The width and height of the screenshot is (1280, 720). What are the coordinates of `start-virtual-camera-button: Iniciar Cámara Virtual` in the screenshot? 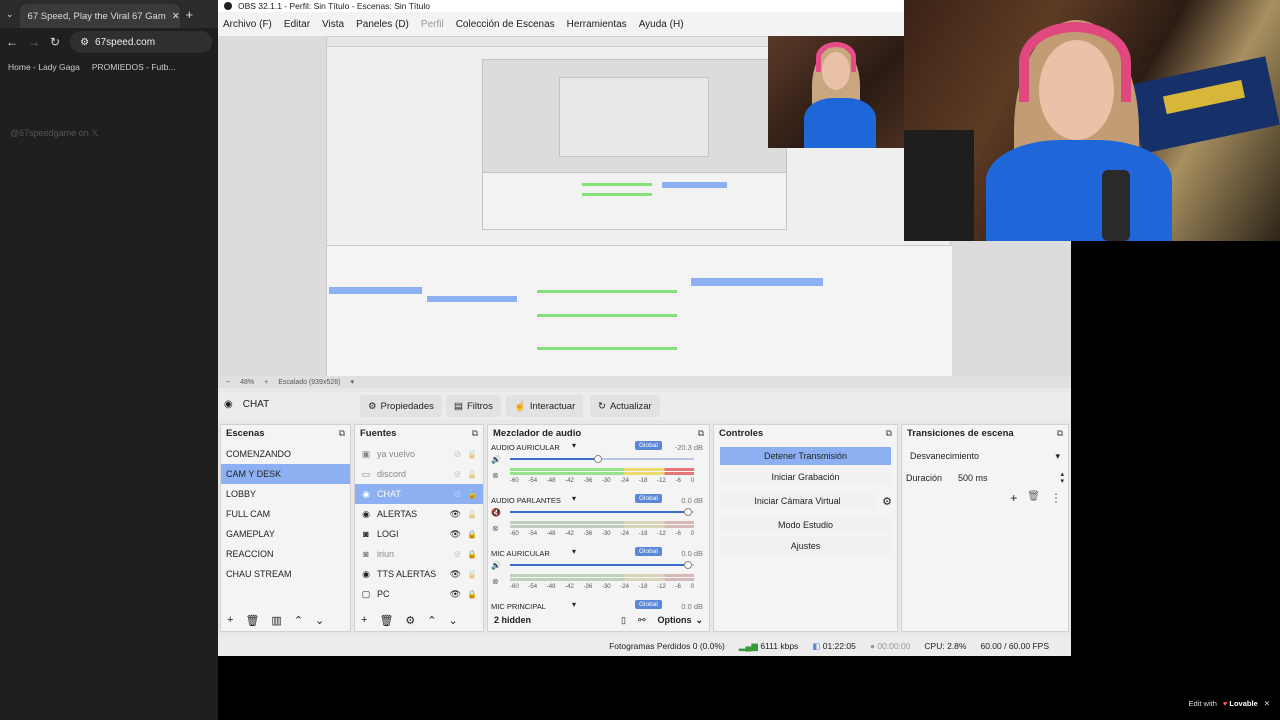 It's located at (797, 501).